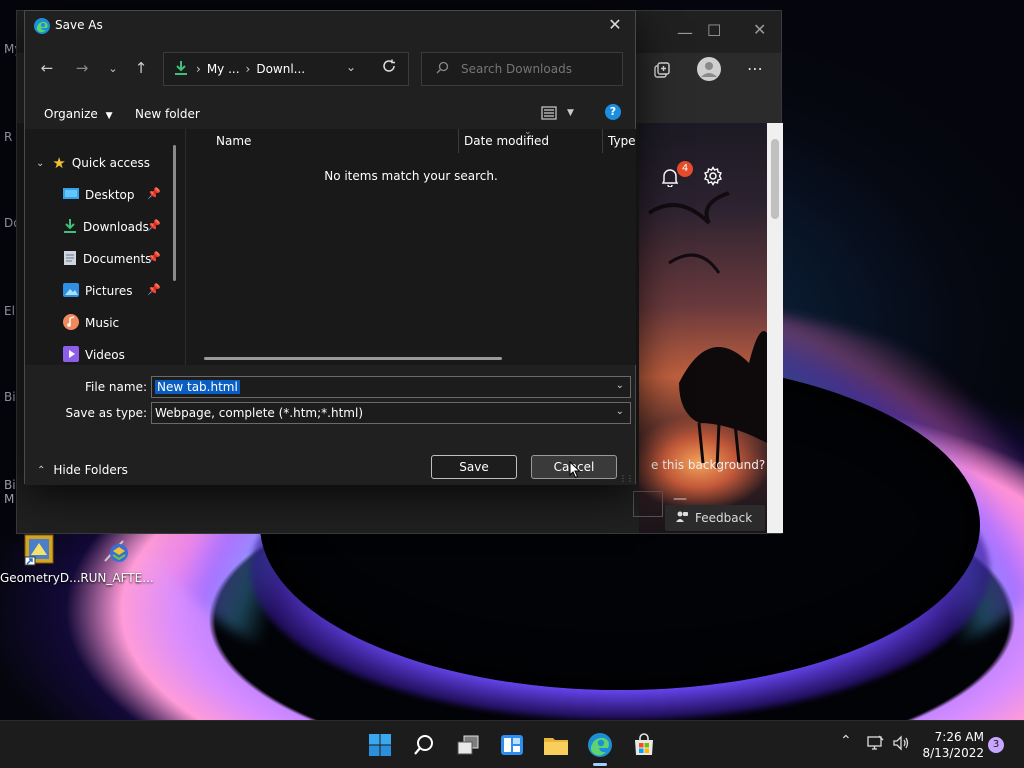  Describe the element at coordinates (474, 467) in the screenshot. I see `save-button: Save` at that location.